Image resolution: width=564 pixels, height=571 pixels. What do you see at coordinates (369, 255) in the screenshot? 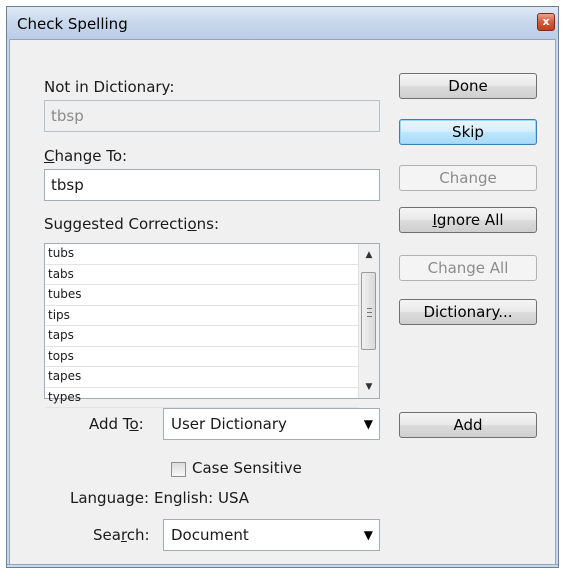
I see `scroll-up-arrow-icon: ▲` at bounding box center [369, 255].